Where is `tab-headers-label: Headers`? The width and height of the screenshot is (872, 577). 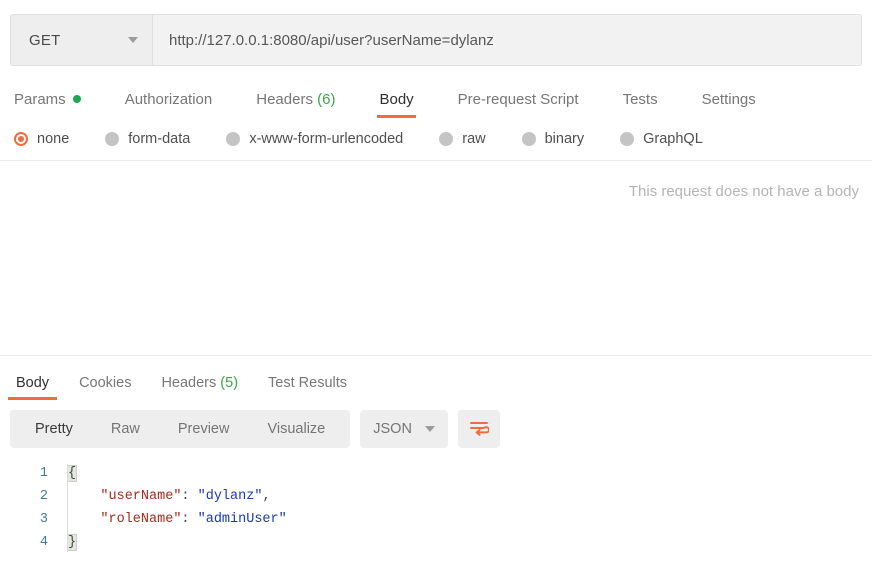
tab-headers-label: Headers is located at coordinates (284, 99).